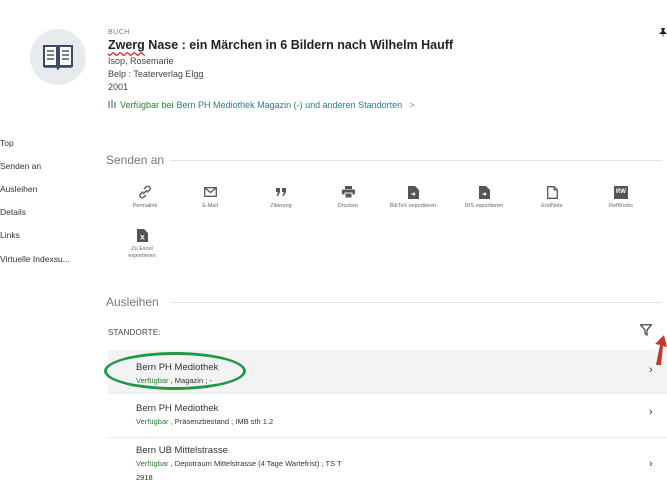 This screenshot has width=667, height=493. I want to click on ris-export-label: RIS exportieren, so click(484, 206).